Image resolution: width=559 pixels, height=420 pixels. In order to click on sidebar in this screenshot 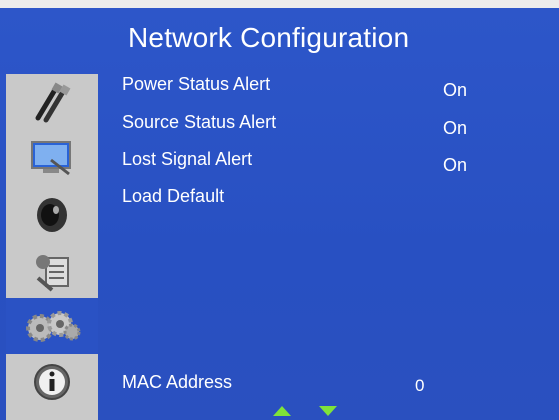, I will do `click(52, 247)`.